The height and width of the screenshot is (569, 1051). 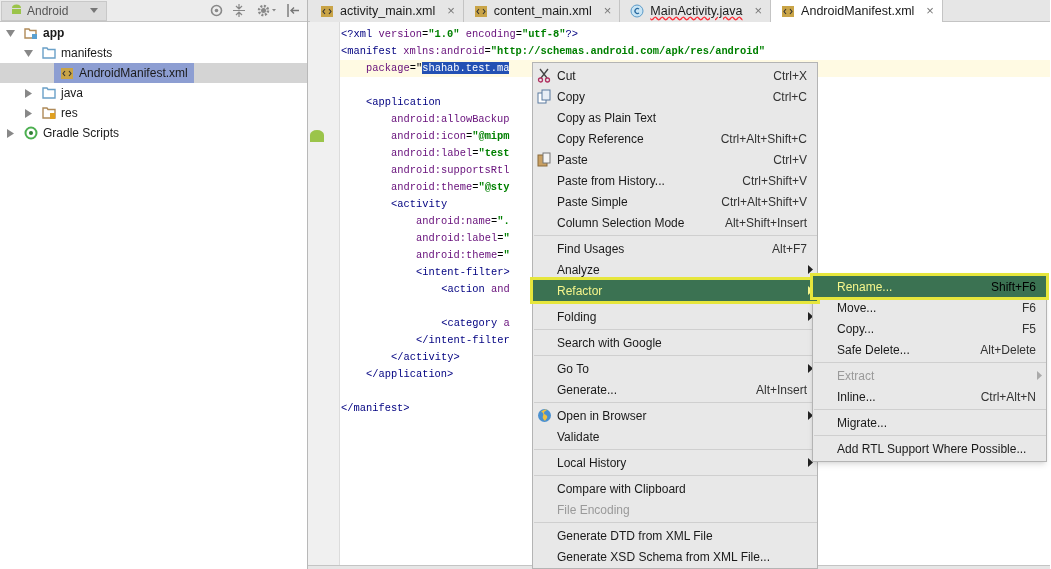 What do you see at coordinates (675, 159) in the screenshot?
I see `menu-item: Paste Ctrl+V` at bounding box center [675, 159].